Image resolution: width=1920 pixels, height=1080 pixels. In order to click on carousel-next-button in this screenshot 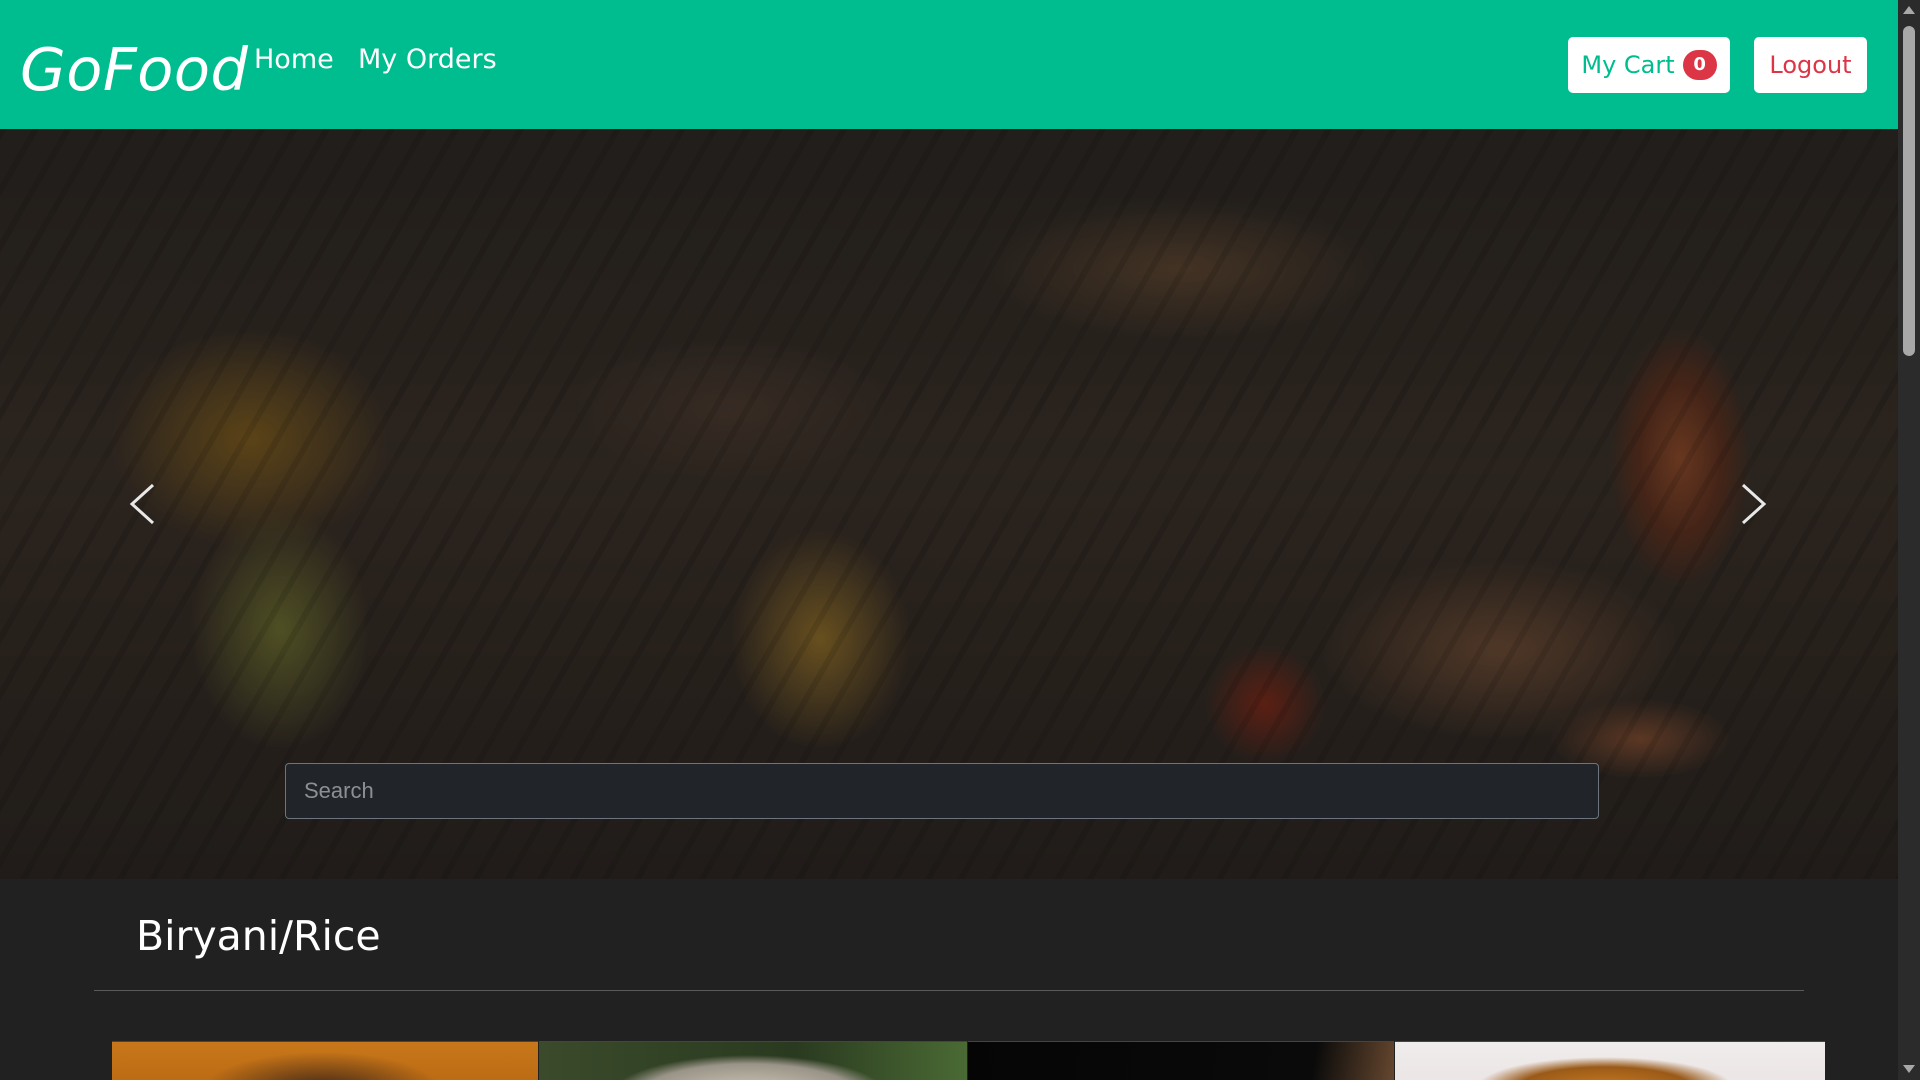, I will do `click(1754, 504)`.